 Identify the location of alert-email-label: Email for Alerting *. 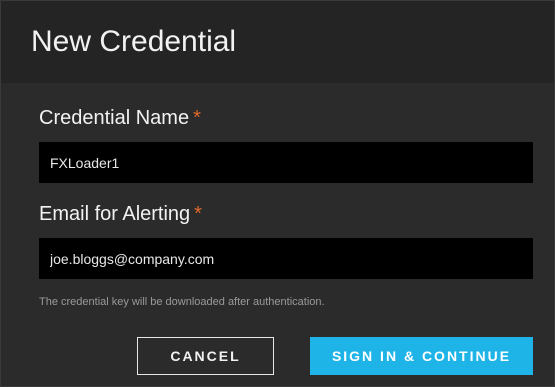
(120, 214).